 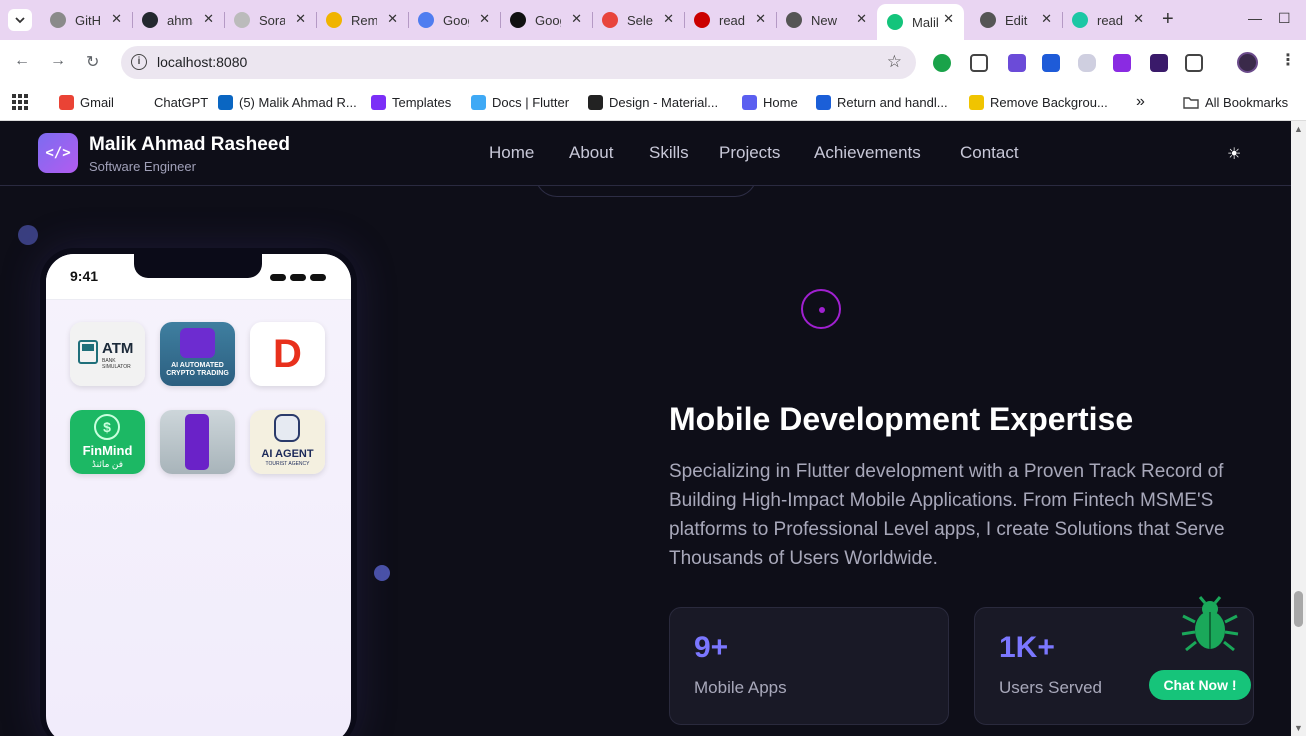 What do you see at coordinates (1087, 63) in the screenshot?
I see `shield-extension-icon` at bounding box center [1087, 63].